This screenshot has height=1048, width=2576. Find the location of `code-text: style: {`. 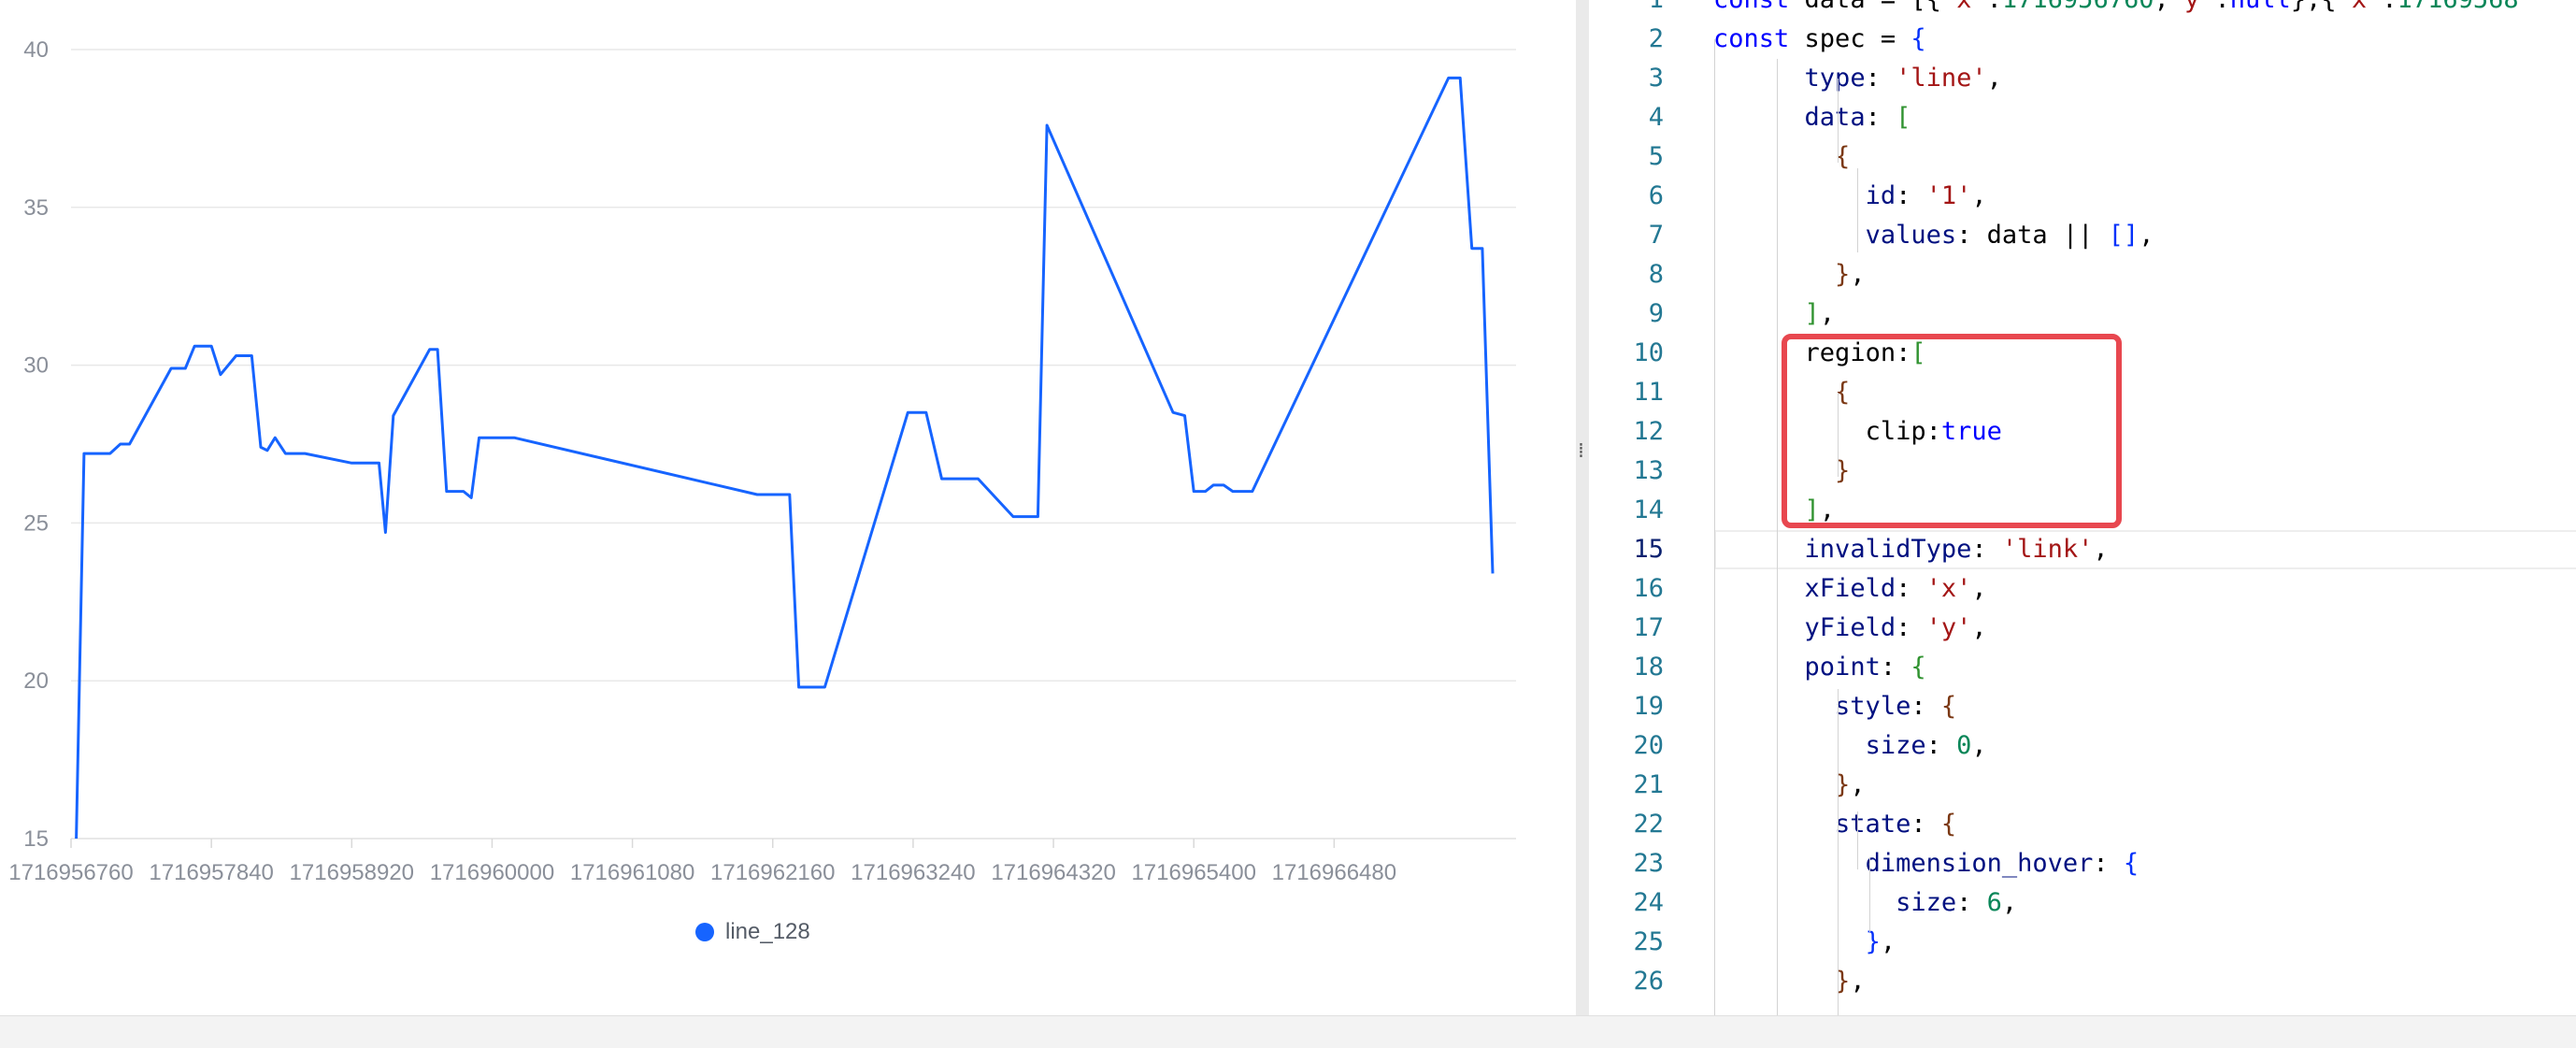

code-text: style: { is located at coordinates (1896, 706).